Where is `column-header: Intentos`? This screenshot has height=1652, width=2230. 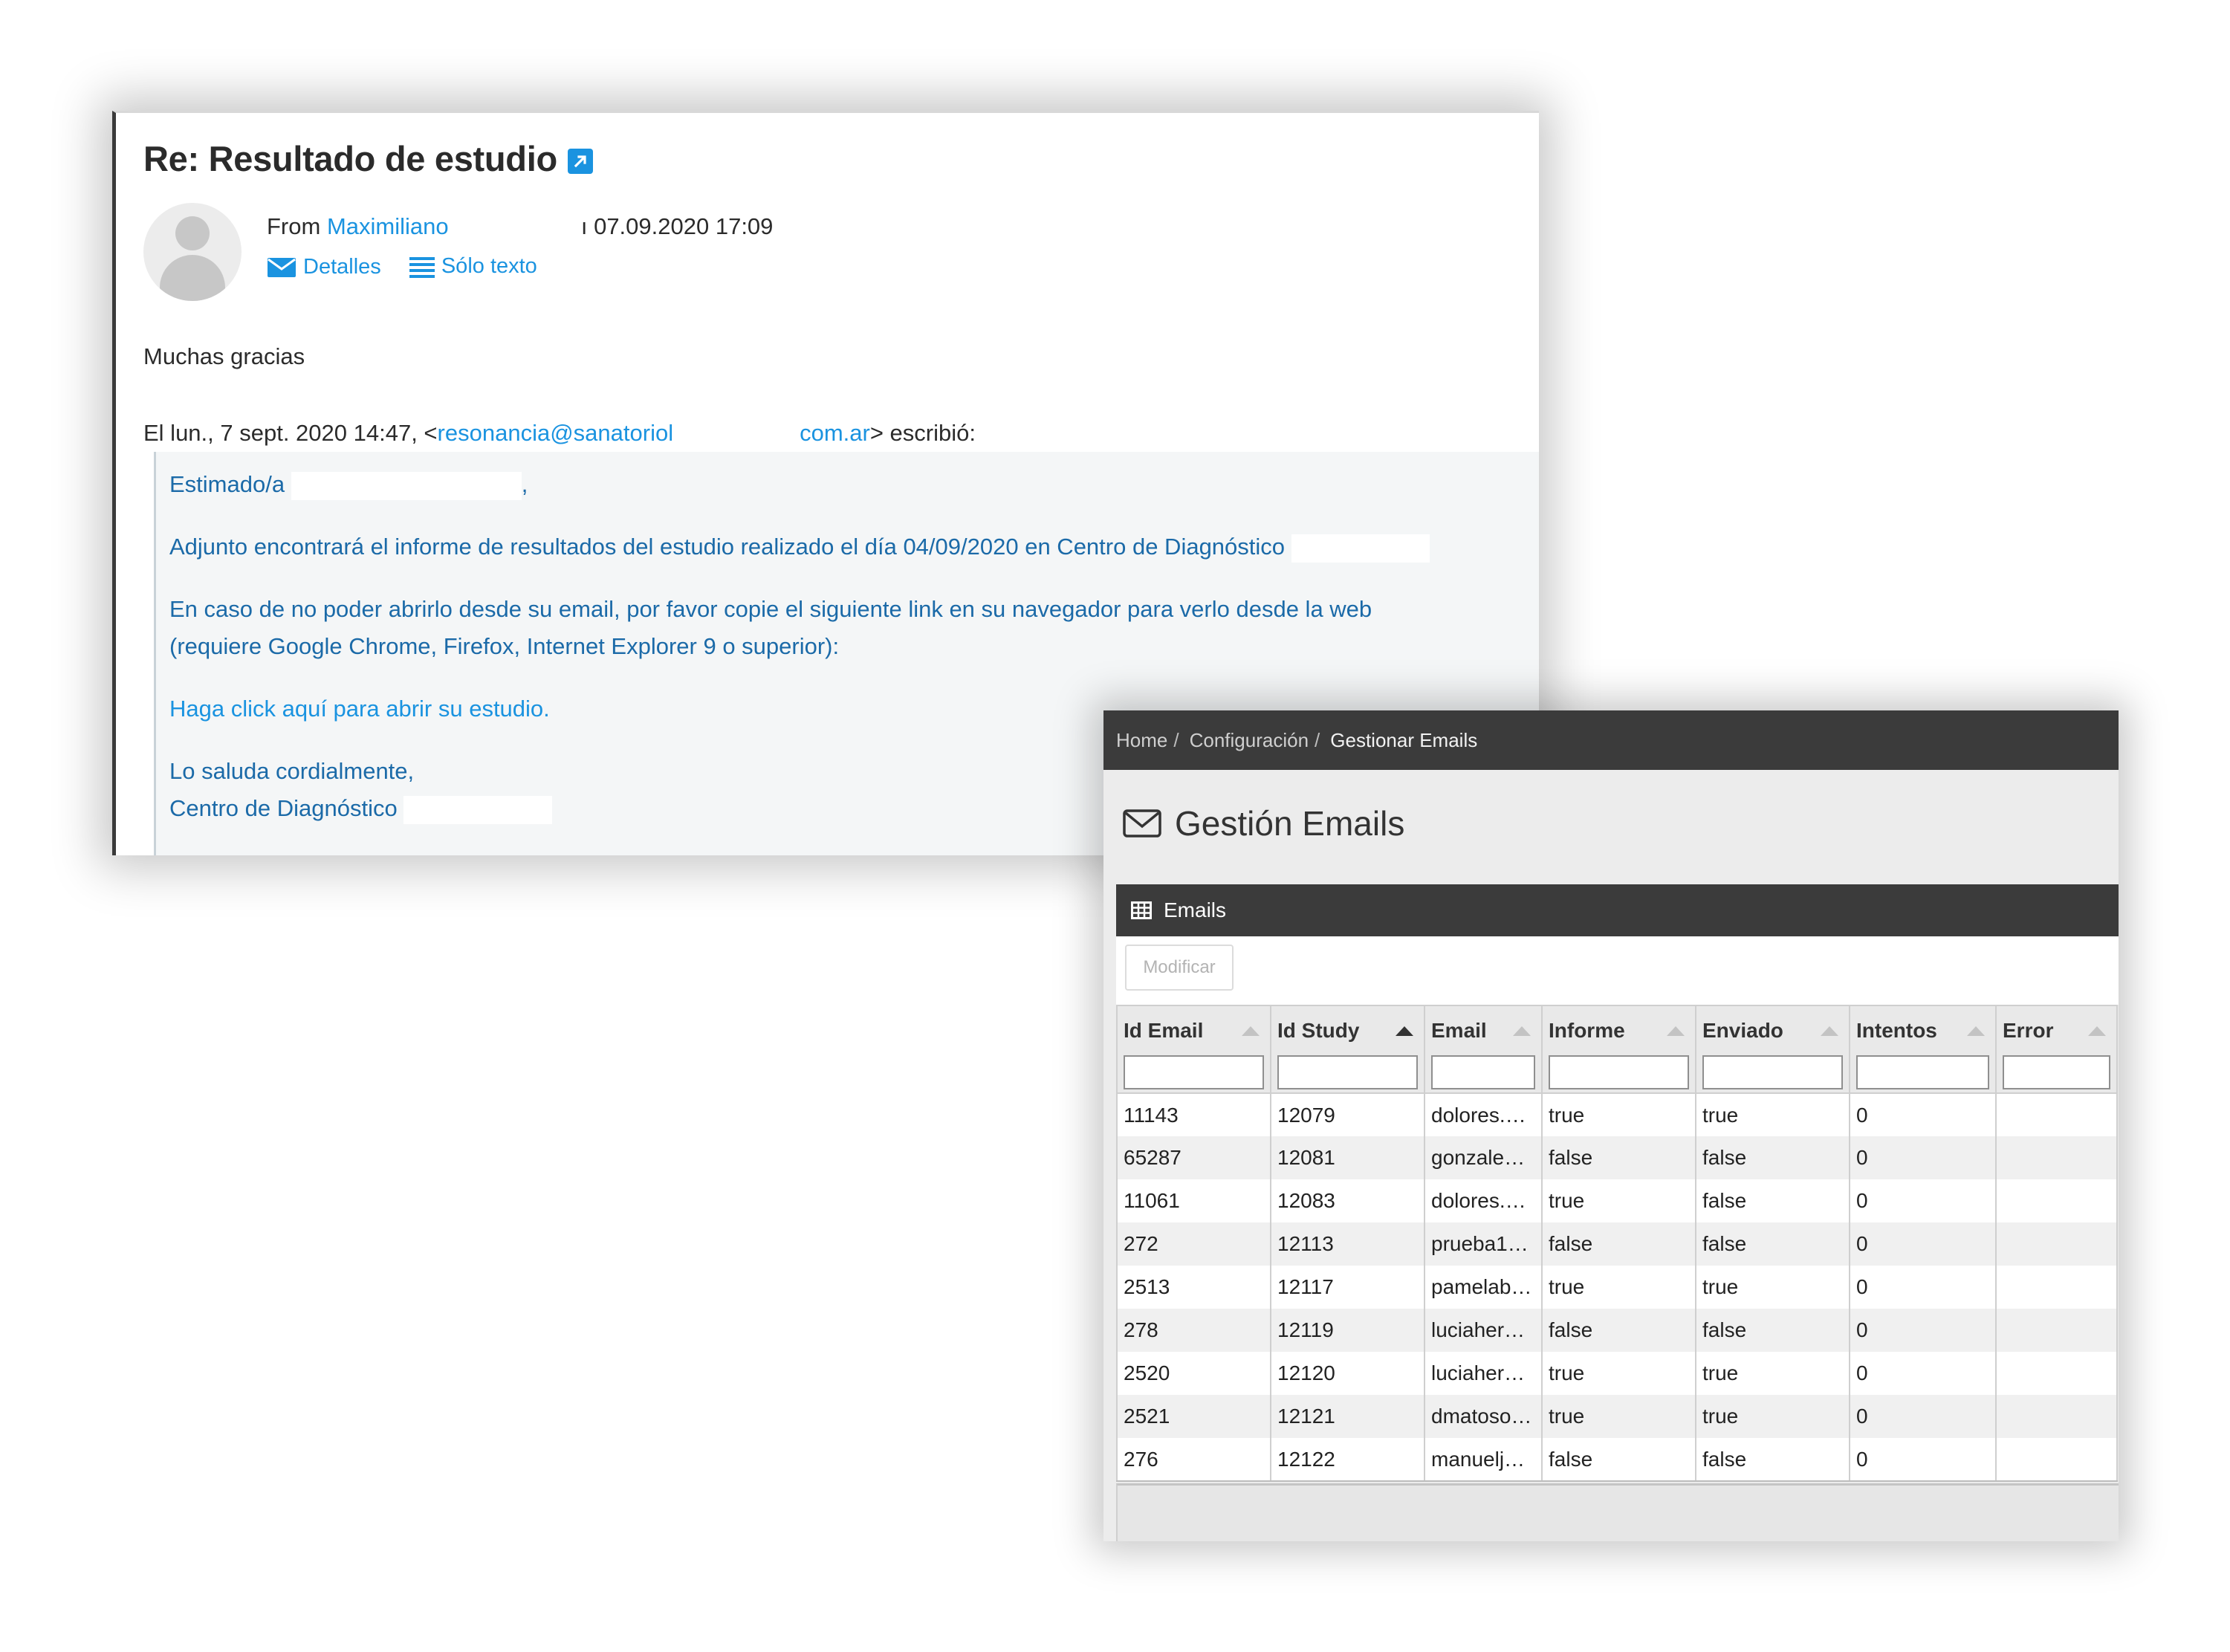
column-header: Intentos is located at coordinates (1923, 1049).